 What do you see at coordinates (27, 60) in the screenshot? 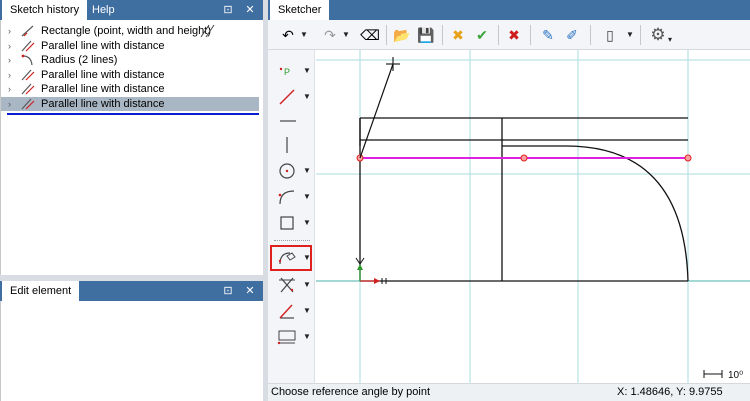
I see `radius-icon` at bounding box center [27, 60].